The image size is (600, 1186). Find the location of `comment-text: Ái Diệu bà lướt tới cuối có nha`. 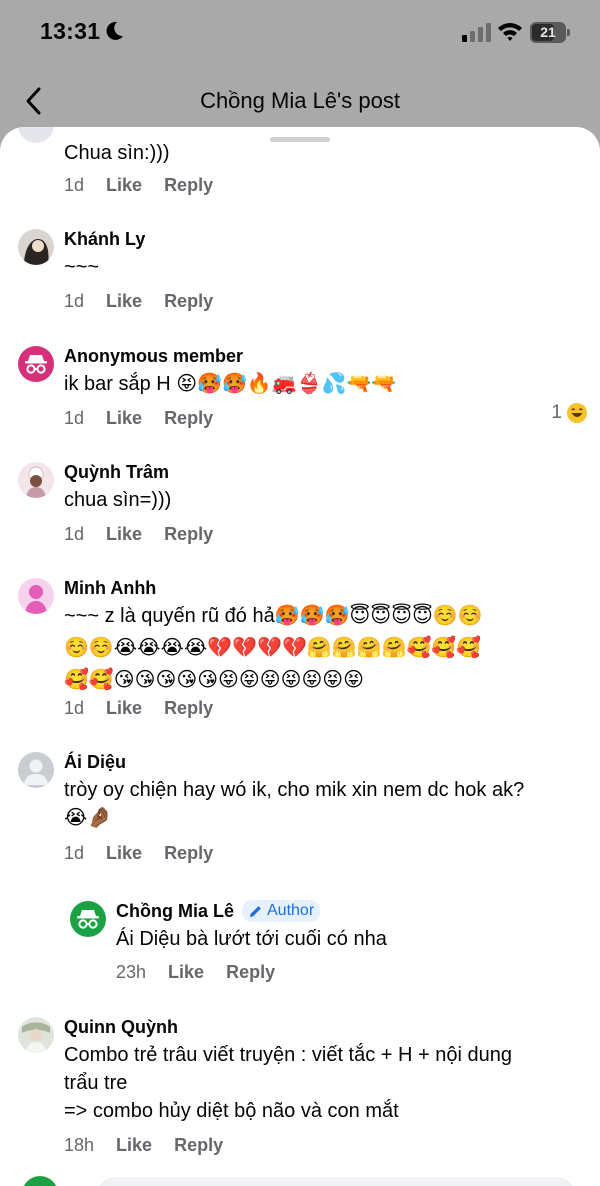

comment-text: Ái Diệu bà lướt tới cuối có nha is located at coordinates (251, 939).